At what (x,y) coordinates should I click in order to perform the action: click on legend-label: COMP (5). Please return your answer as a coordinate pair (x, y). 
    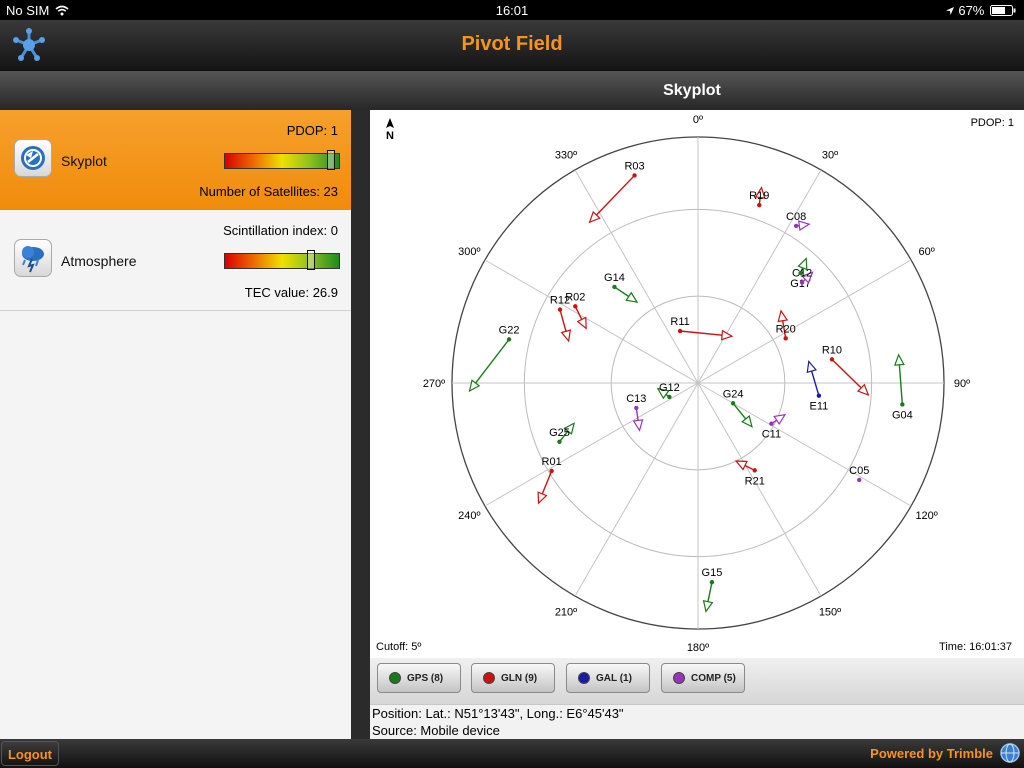
    Looking at the image, I should click on (713, 678).